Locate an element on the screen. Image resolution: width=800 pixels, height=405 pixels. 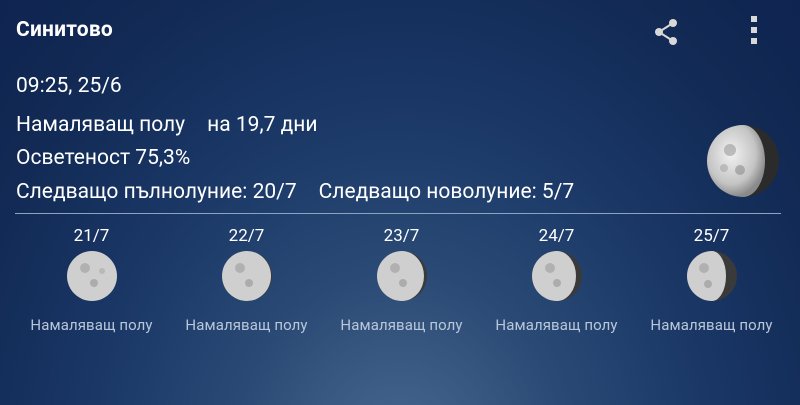
phase-age: на 19,7 дни is located at coordinates (262, 125).